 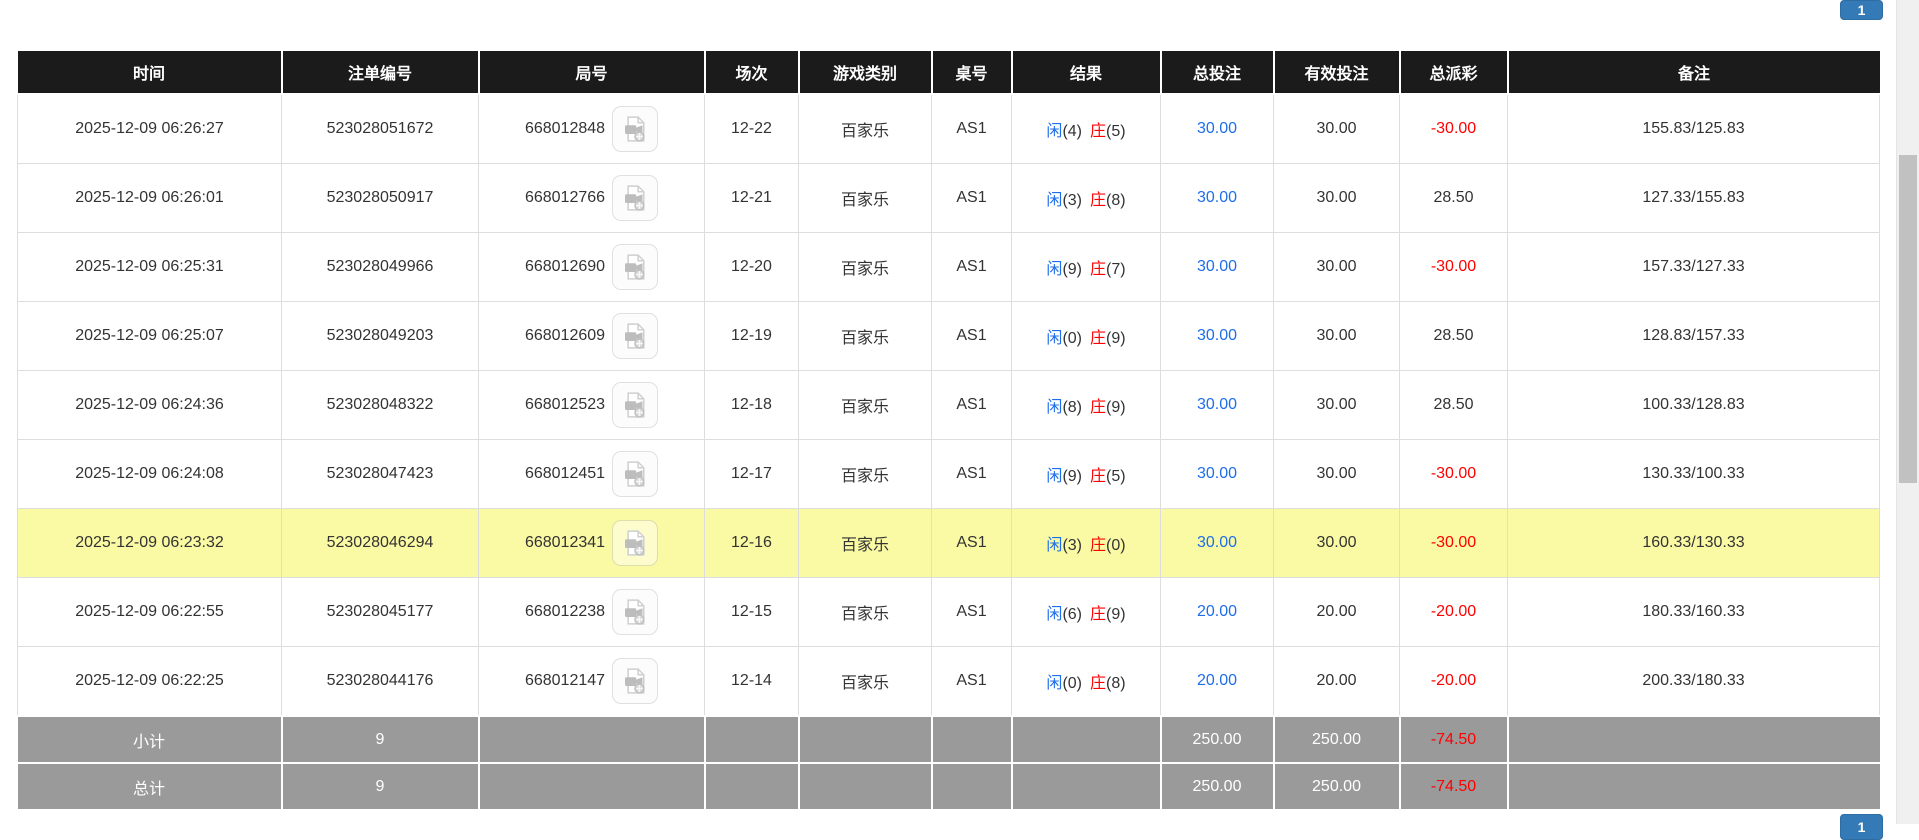 What do you see at coordinates (380, 267) in the screenshot?
I see `cell-bet-number: 523028049966` at bounding box center [380, 267].